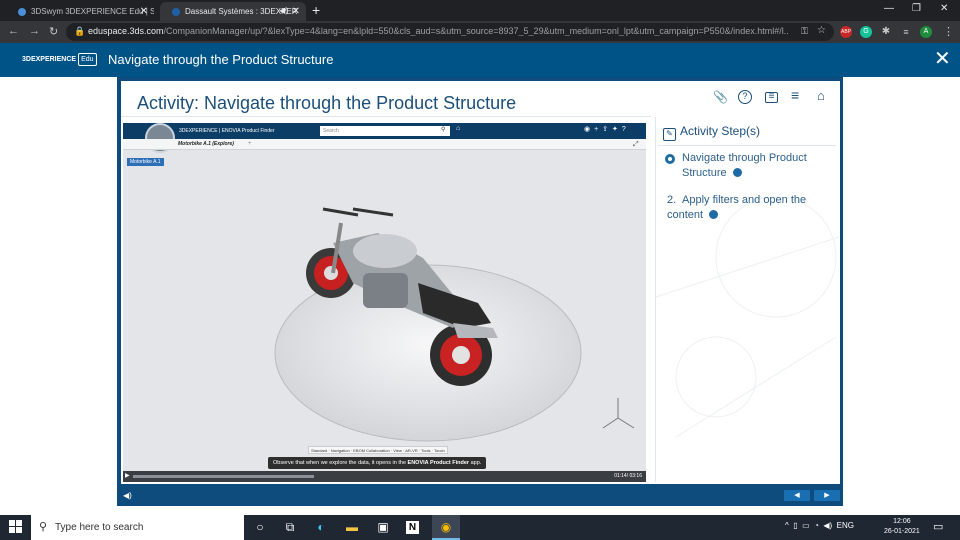 Image resolution: width=960 pixels, height=540 pixels. I want to click on step-2: 2. Apply filters and open the content, so click(749, 208).